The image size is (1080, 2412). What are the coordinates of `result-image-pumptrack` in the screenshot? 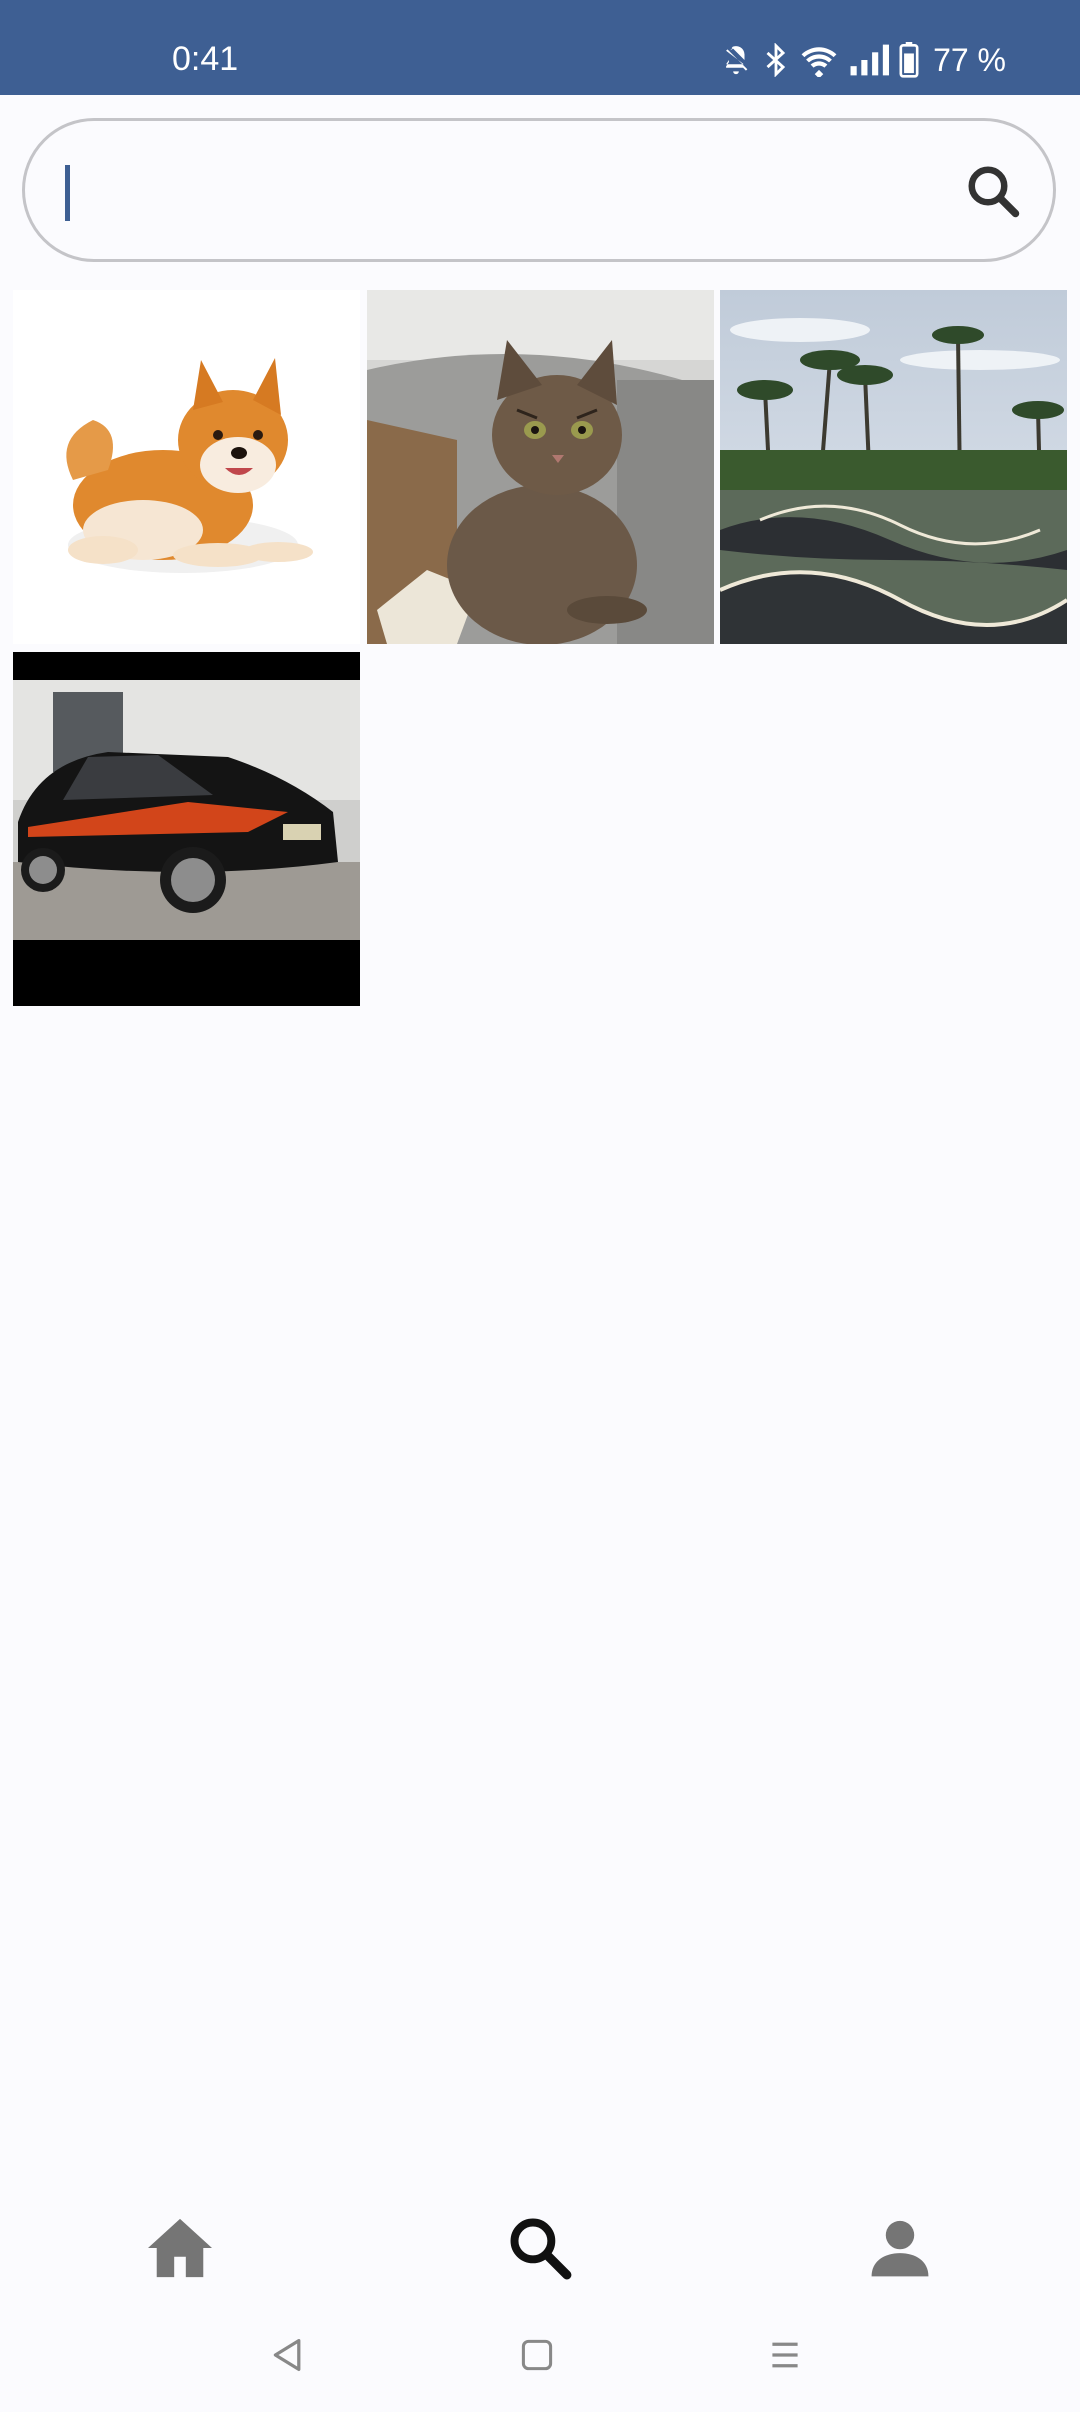 It's located at (893, 467).